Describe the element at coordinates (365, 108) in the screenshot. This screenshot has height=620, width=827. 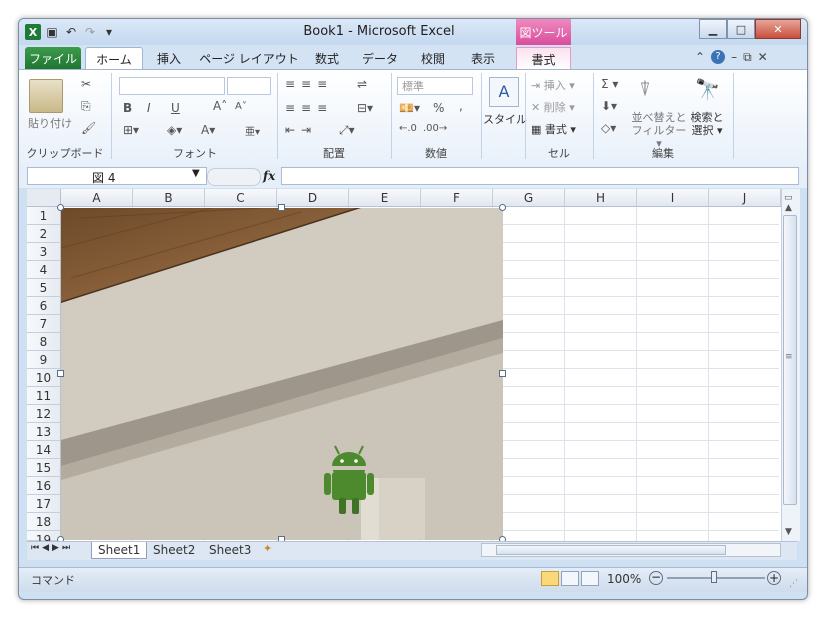
I see `merge-center-icon: ⊟▾` at that location.